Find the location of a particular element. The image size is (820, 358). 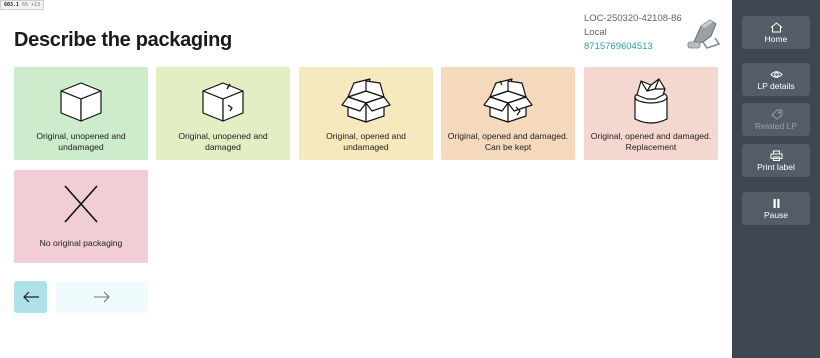

home-label: Home is located at coordinates (776, 38).